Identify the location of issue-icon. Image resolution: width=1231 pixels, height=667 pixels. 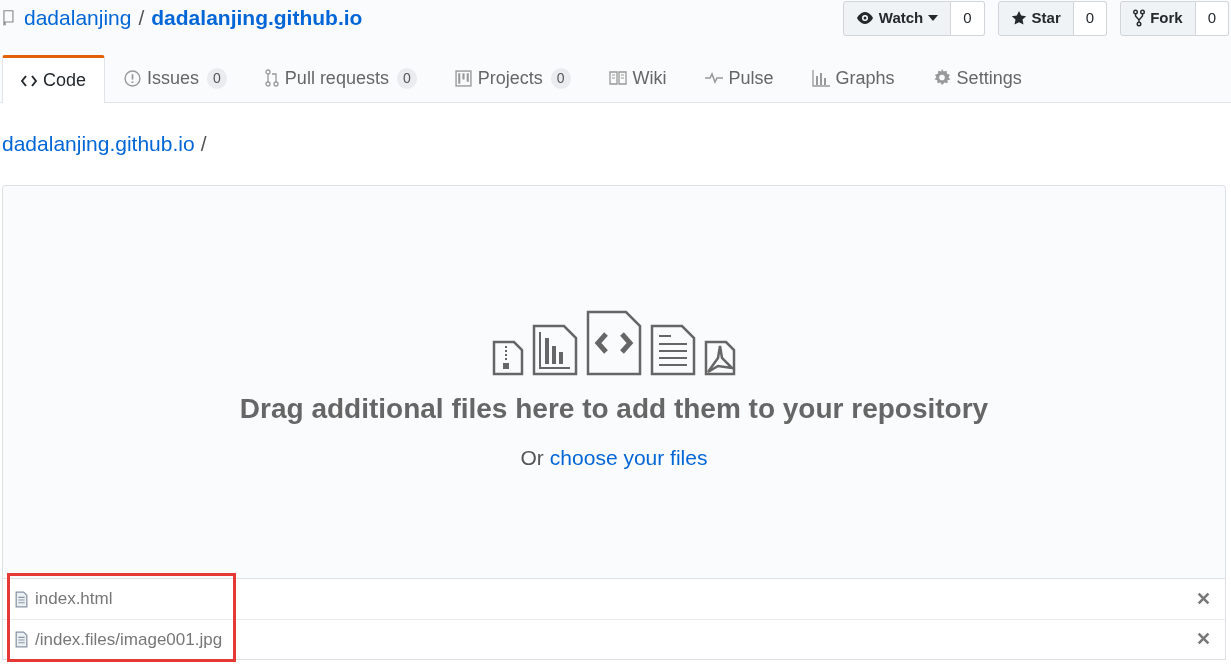
(133, 78).